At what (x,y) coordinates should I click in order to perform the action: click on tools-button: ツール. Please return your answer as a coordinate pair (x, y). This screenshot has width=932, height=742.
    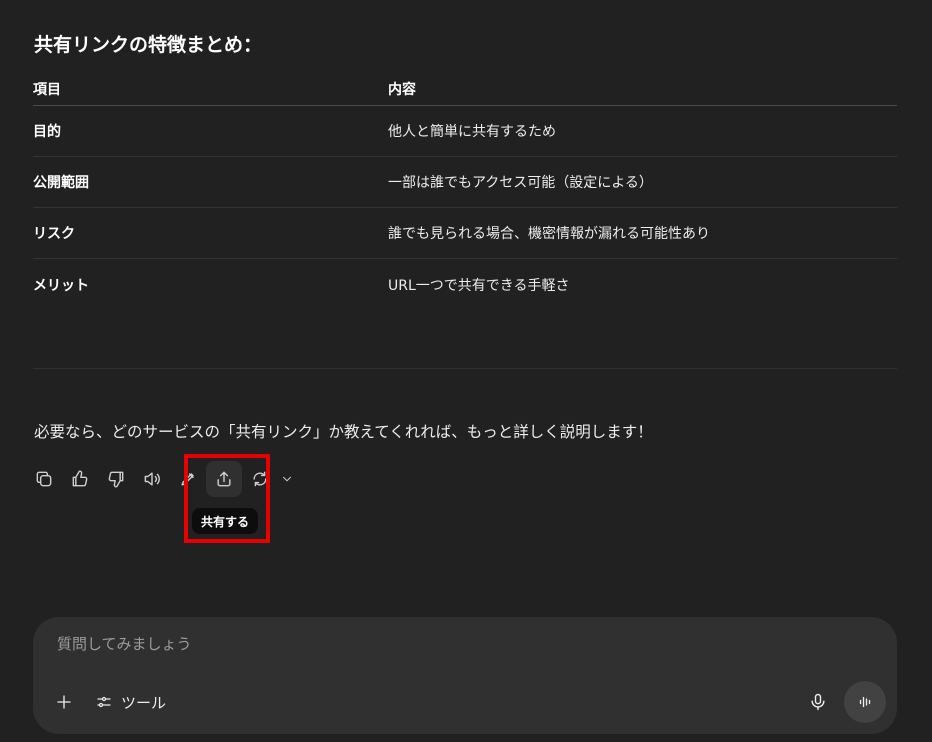
    Looking at the image, I should click on (130, 702).